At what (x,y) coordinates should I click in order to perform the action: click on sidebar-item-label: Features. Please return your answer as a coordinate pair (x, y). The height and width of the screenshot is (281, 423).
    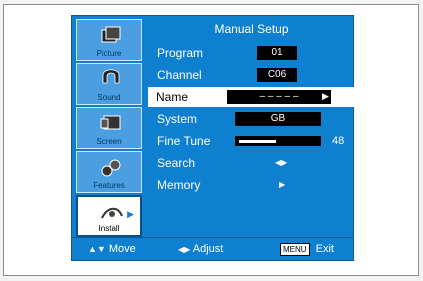
    Looking at the image, I should click on (109, 185).